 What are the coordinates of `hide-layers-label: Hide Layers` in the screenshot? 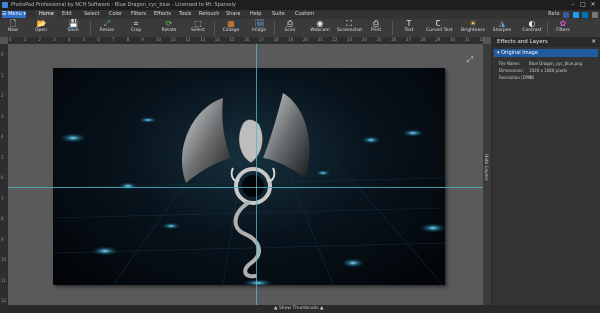 It's located at (485, 167).